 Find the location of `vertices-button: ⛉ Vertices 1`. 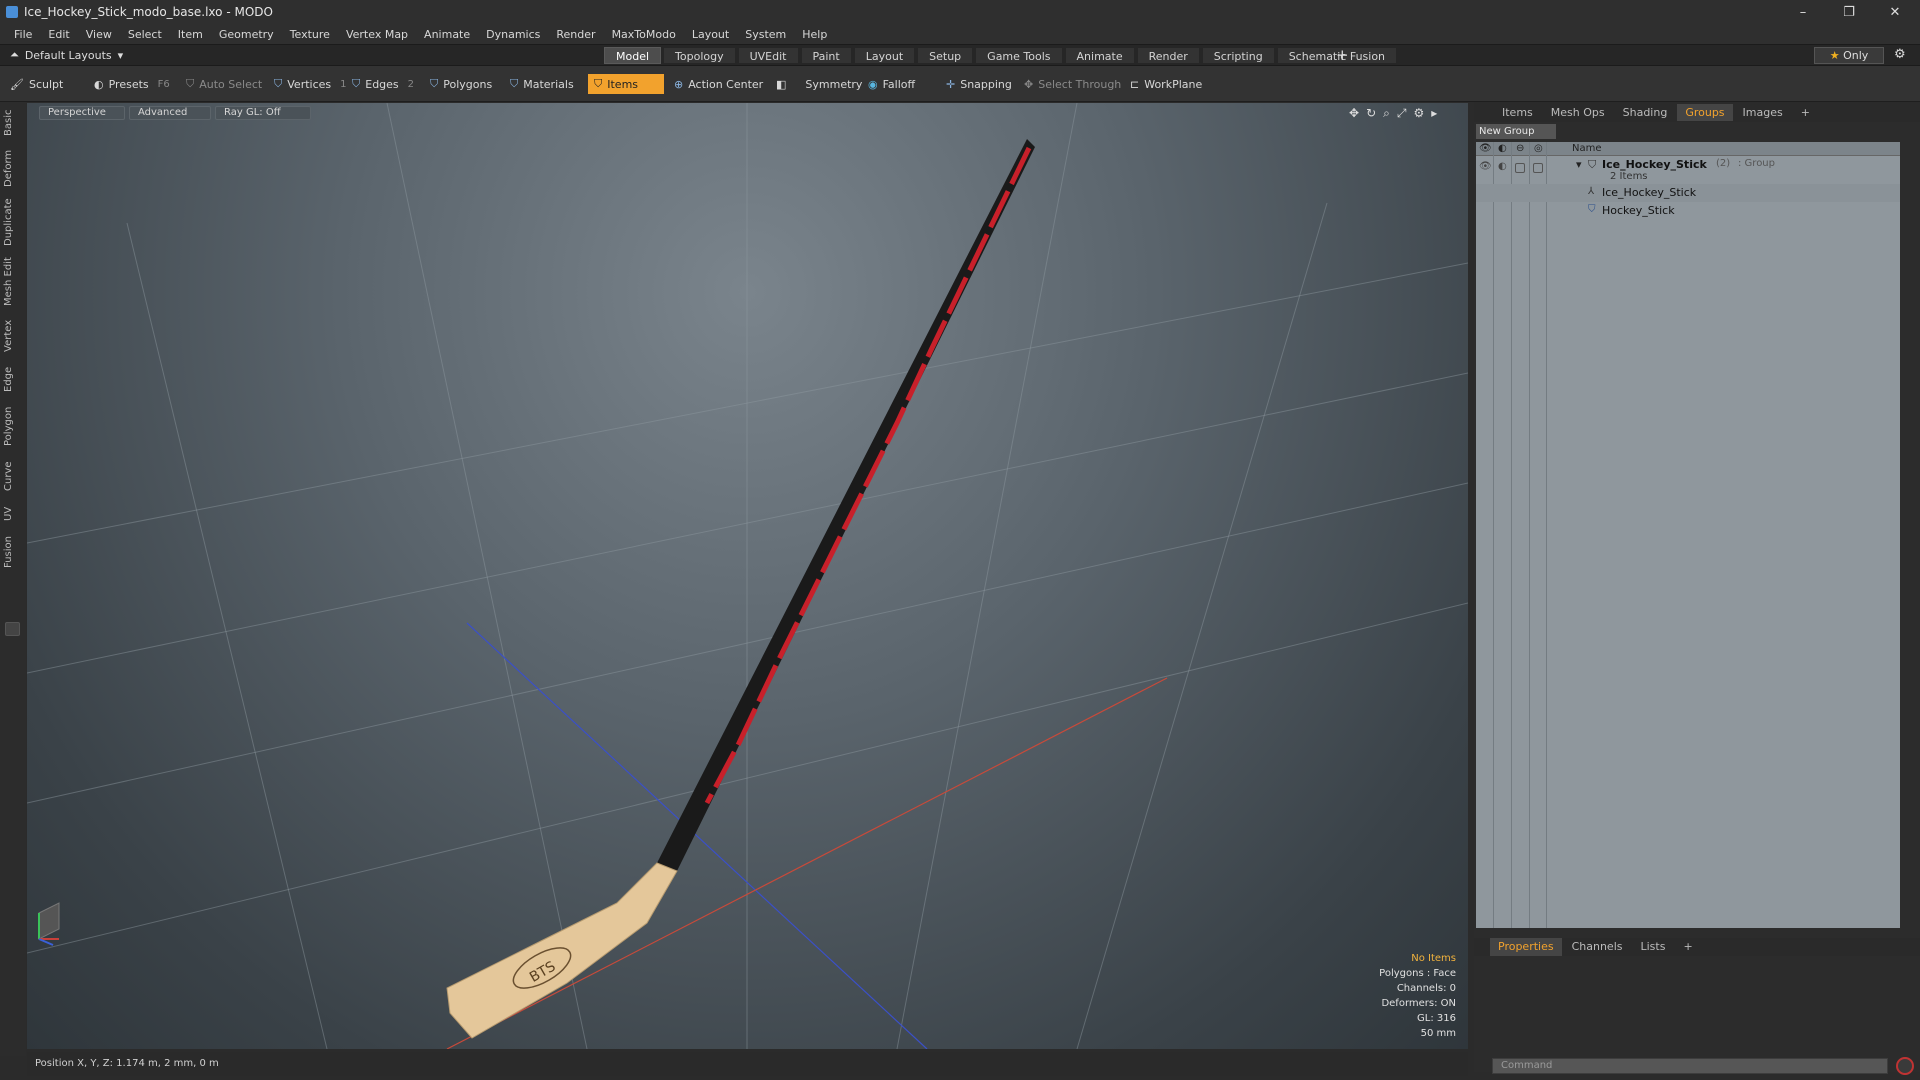

vertices-button: ⛉ Vertices 1 is located at coordinates (310, 84).